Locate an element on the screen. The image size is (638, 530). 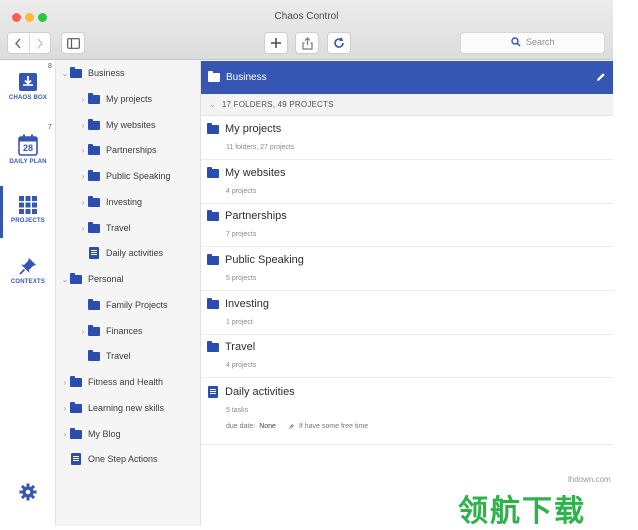
project-row: Investing 1 project is located at coordinates (407, 313).